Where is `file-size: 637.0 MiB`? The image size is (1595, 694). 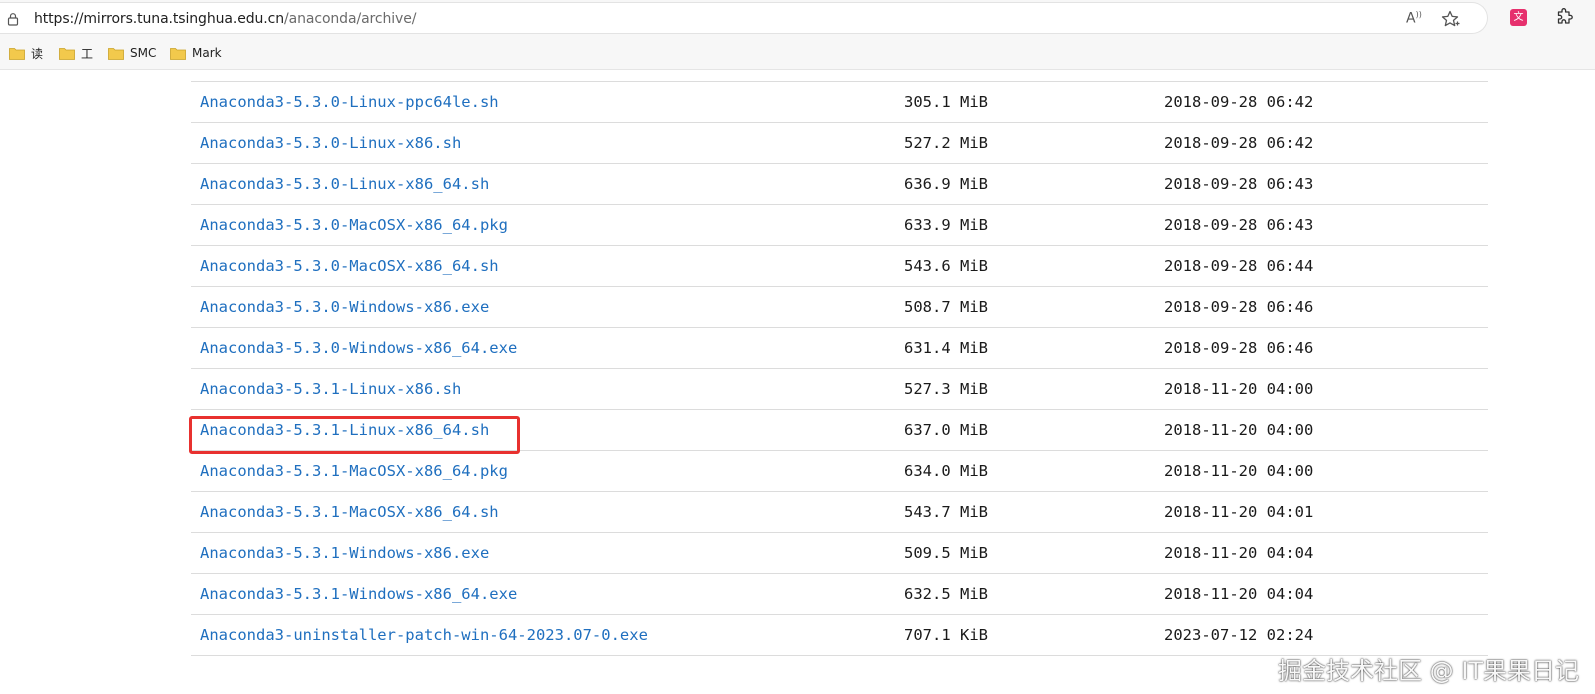 file-size: 637.0 MiB is located at coordinates (946, 430).